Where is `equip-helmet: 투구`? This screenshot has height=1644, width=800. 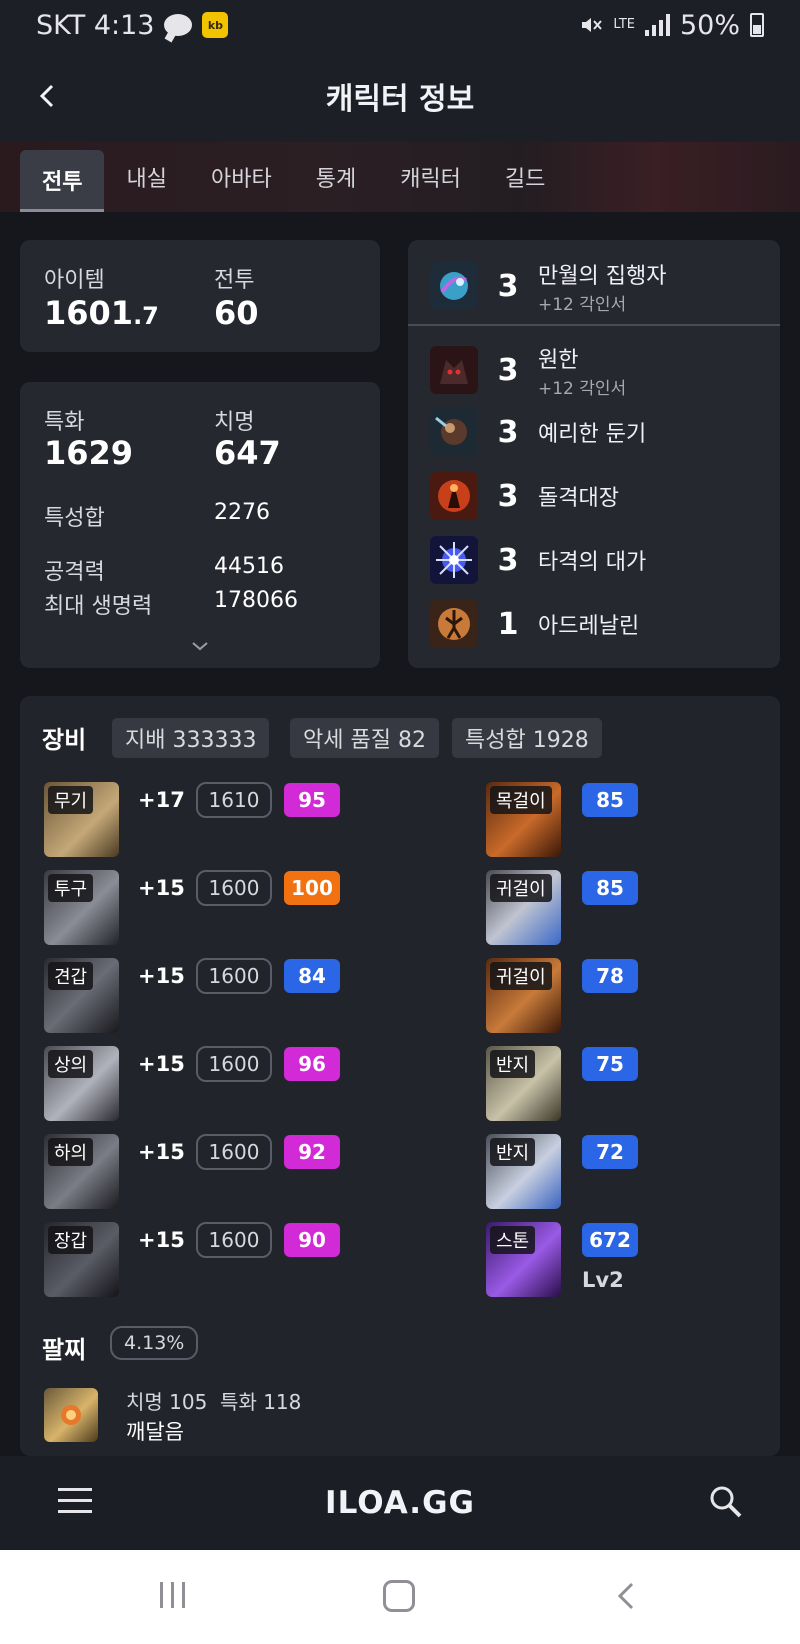 equip-helmet: 투구 is located at coordinates (81, 907).